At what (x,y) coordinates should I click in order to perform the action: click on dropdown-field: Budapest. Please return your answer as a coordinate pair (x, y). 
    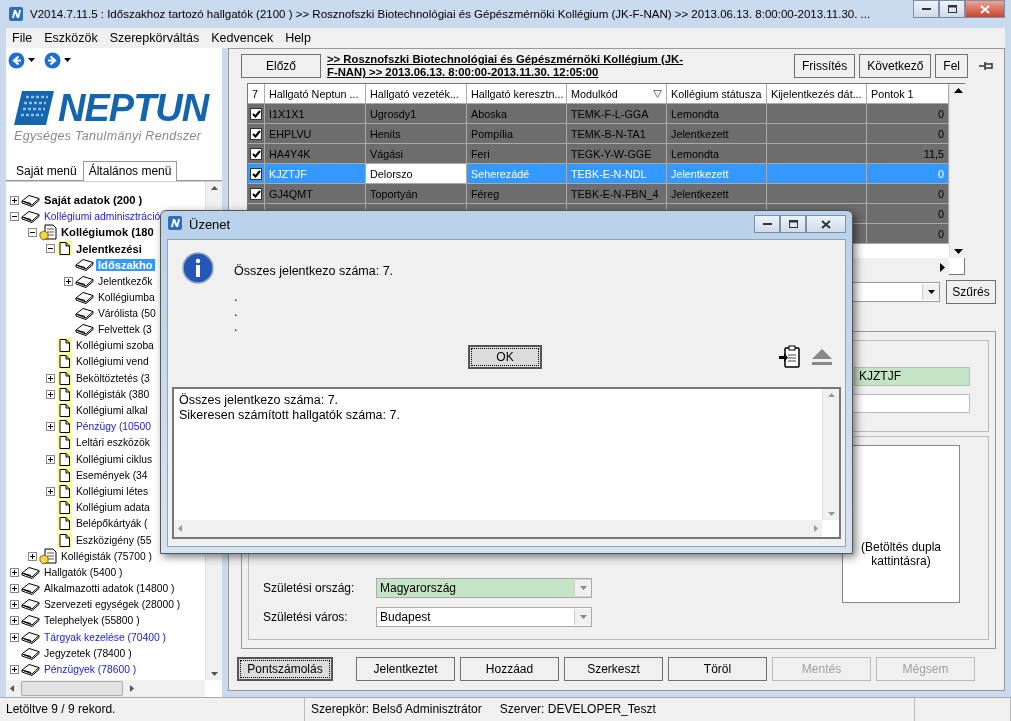
    Looking at the image, I should click on (484, 617).